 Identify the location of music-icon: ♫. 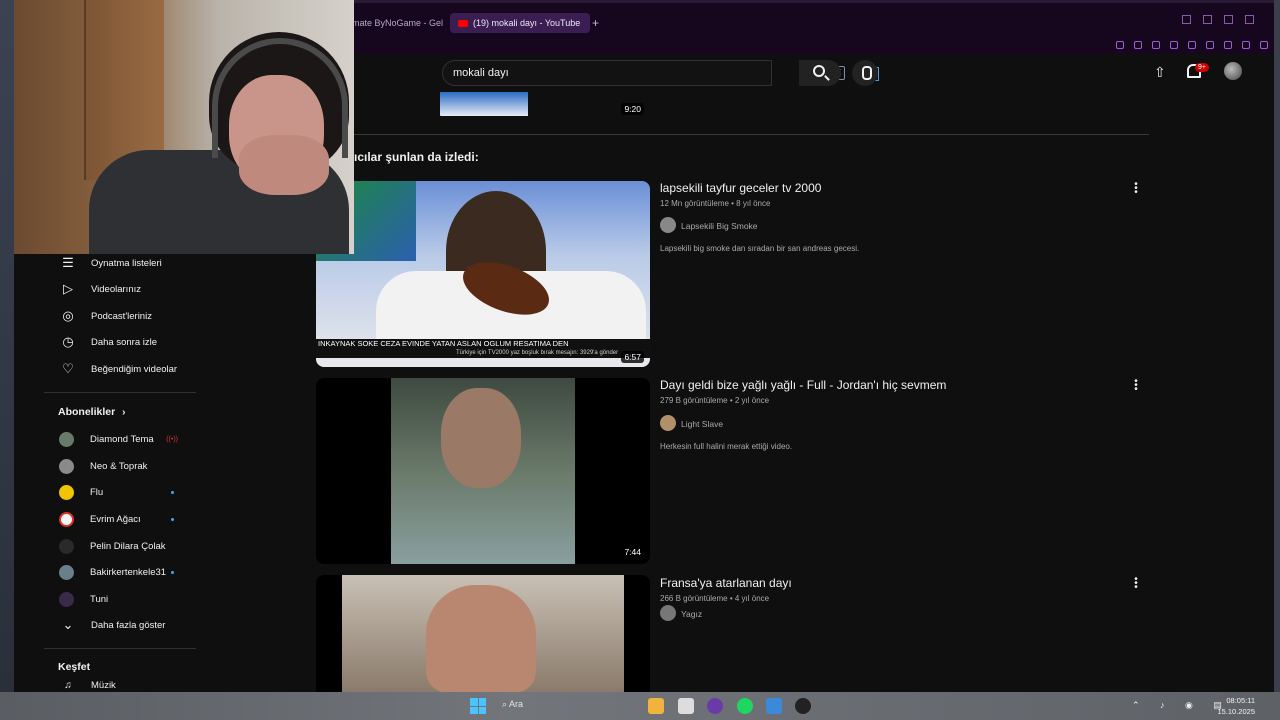
(68, 685).